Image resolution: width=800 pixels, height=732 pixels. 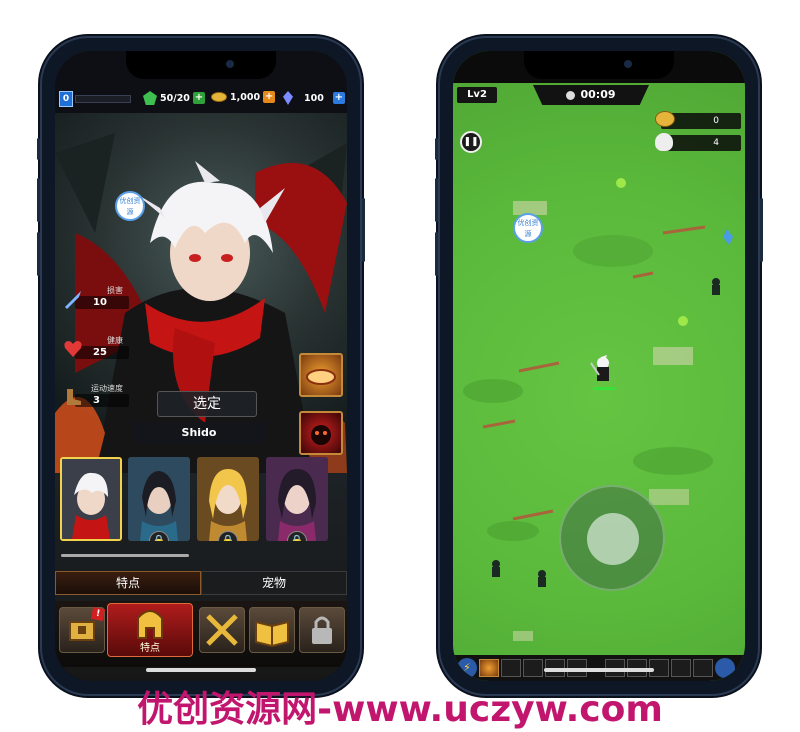 I want to click on character-list: 🔒 🔒 🔒, so click(x=202, y=498).